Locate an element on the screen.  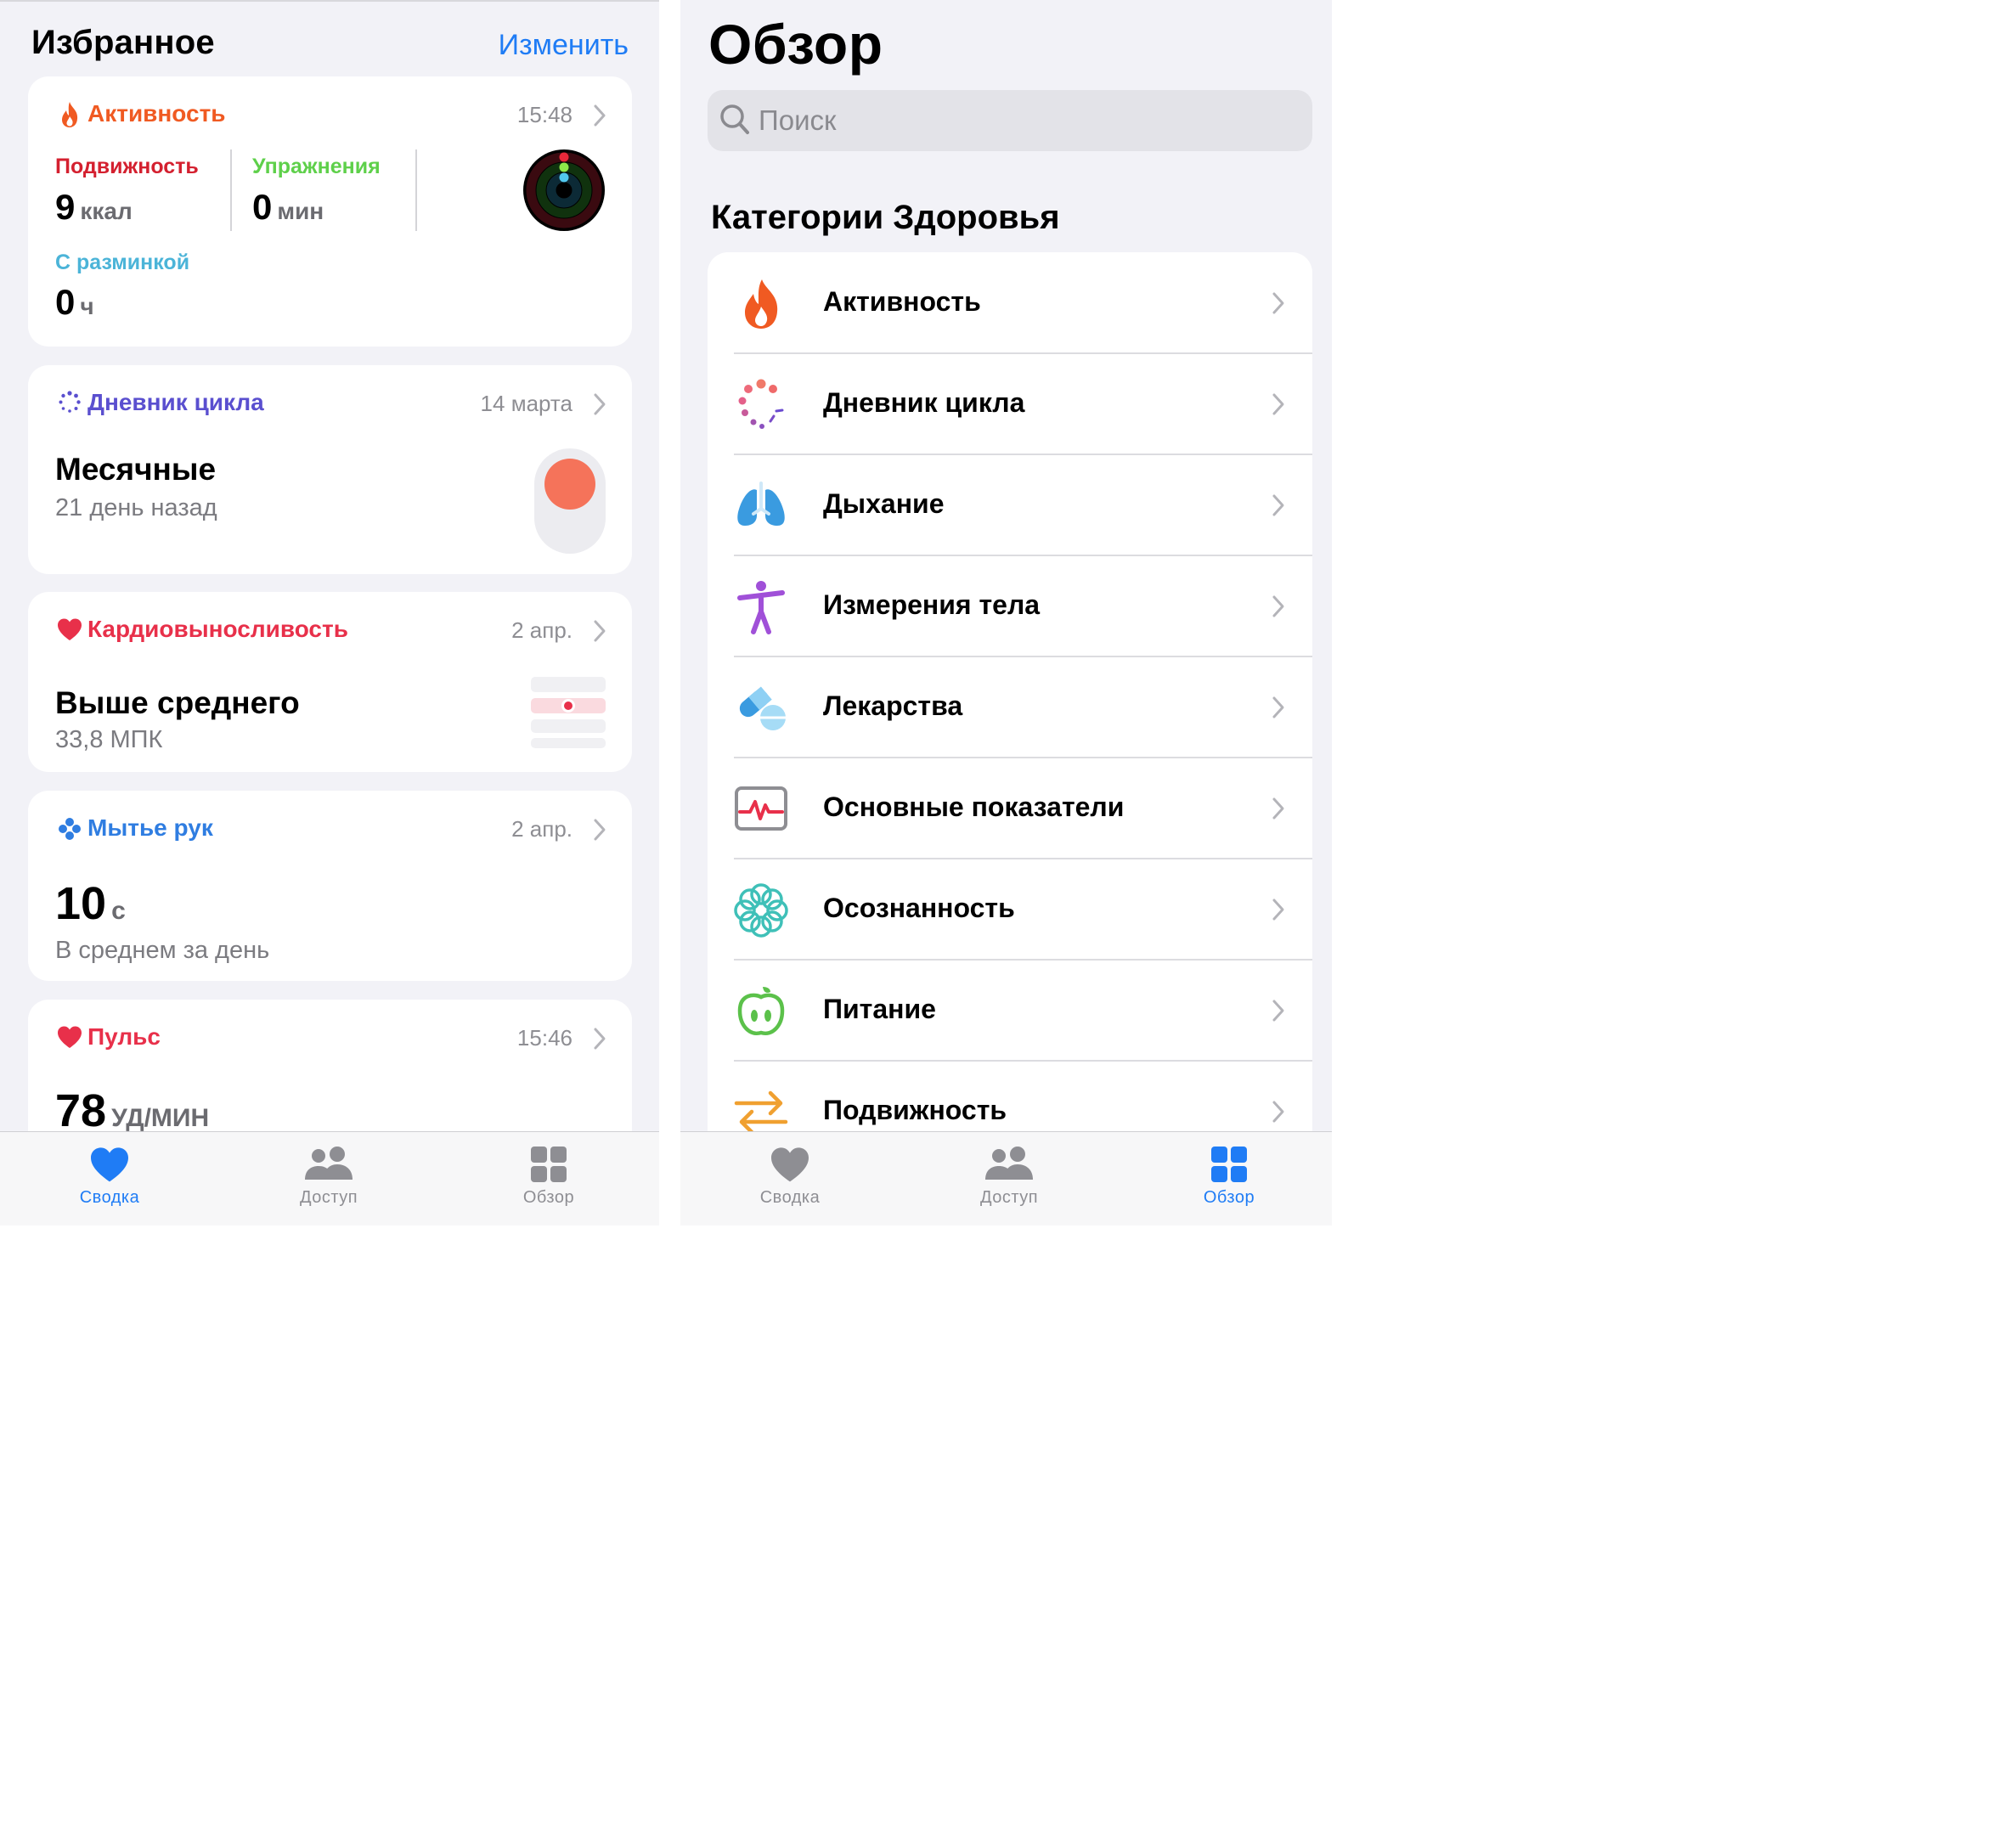
category-vitals: Основные показатели is located at coordinates (1010, 809).